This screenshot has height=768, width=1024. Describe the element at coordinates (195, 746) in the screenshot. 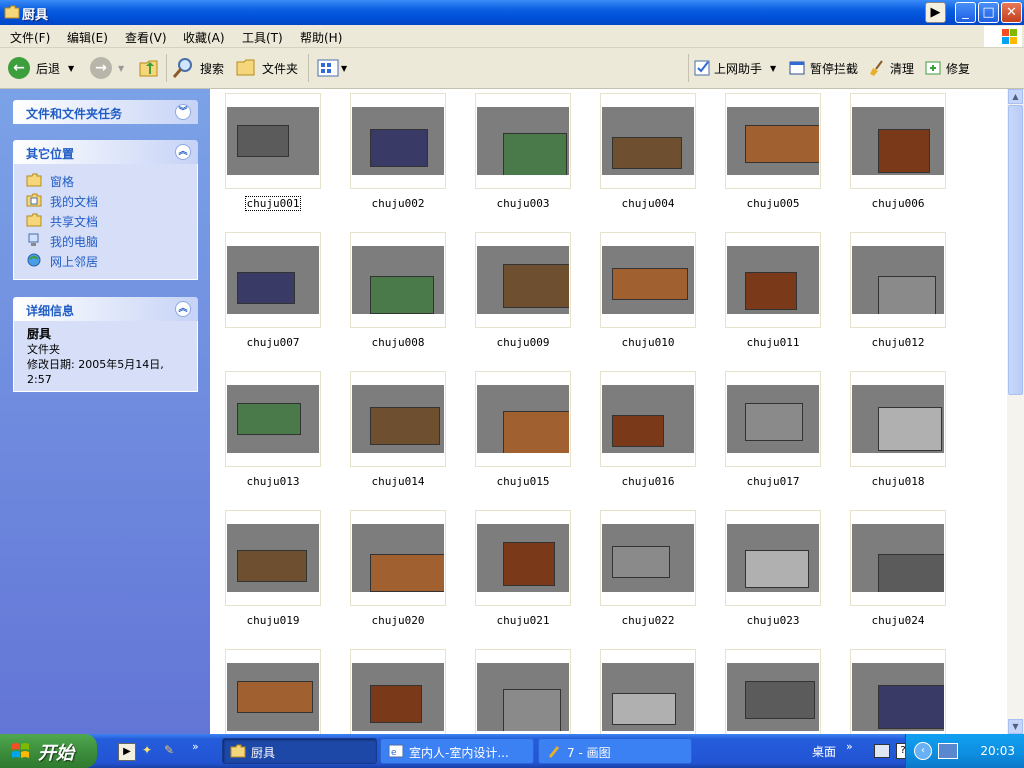

I see `quick-launch-more-icon: »` at that location.